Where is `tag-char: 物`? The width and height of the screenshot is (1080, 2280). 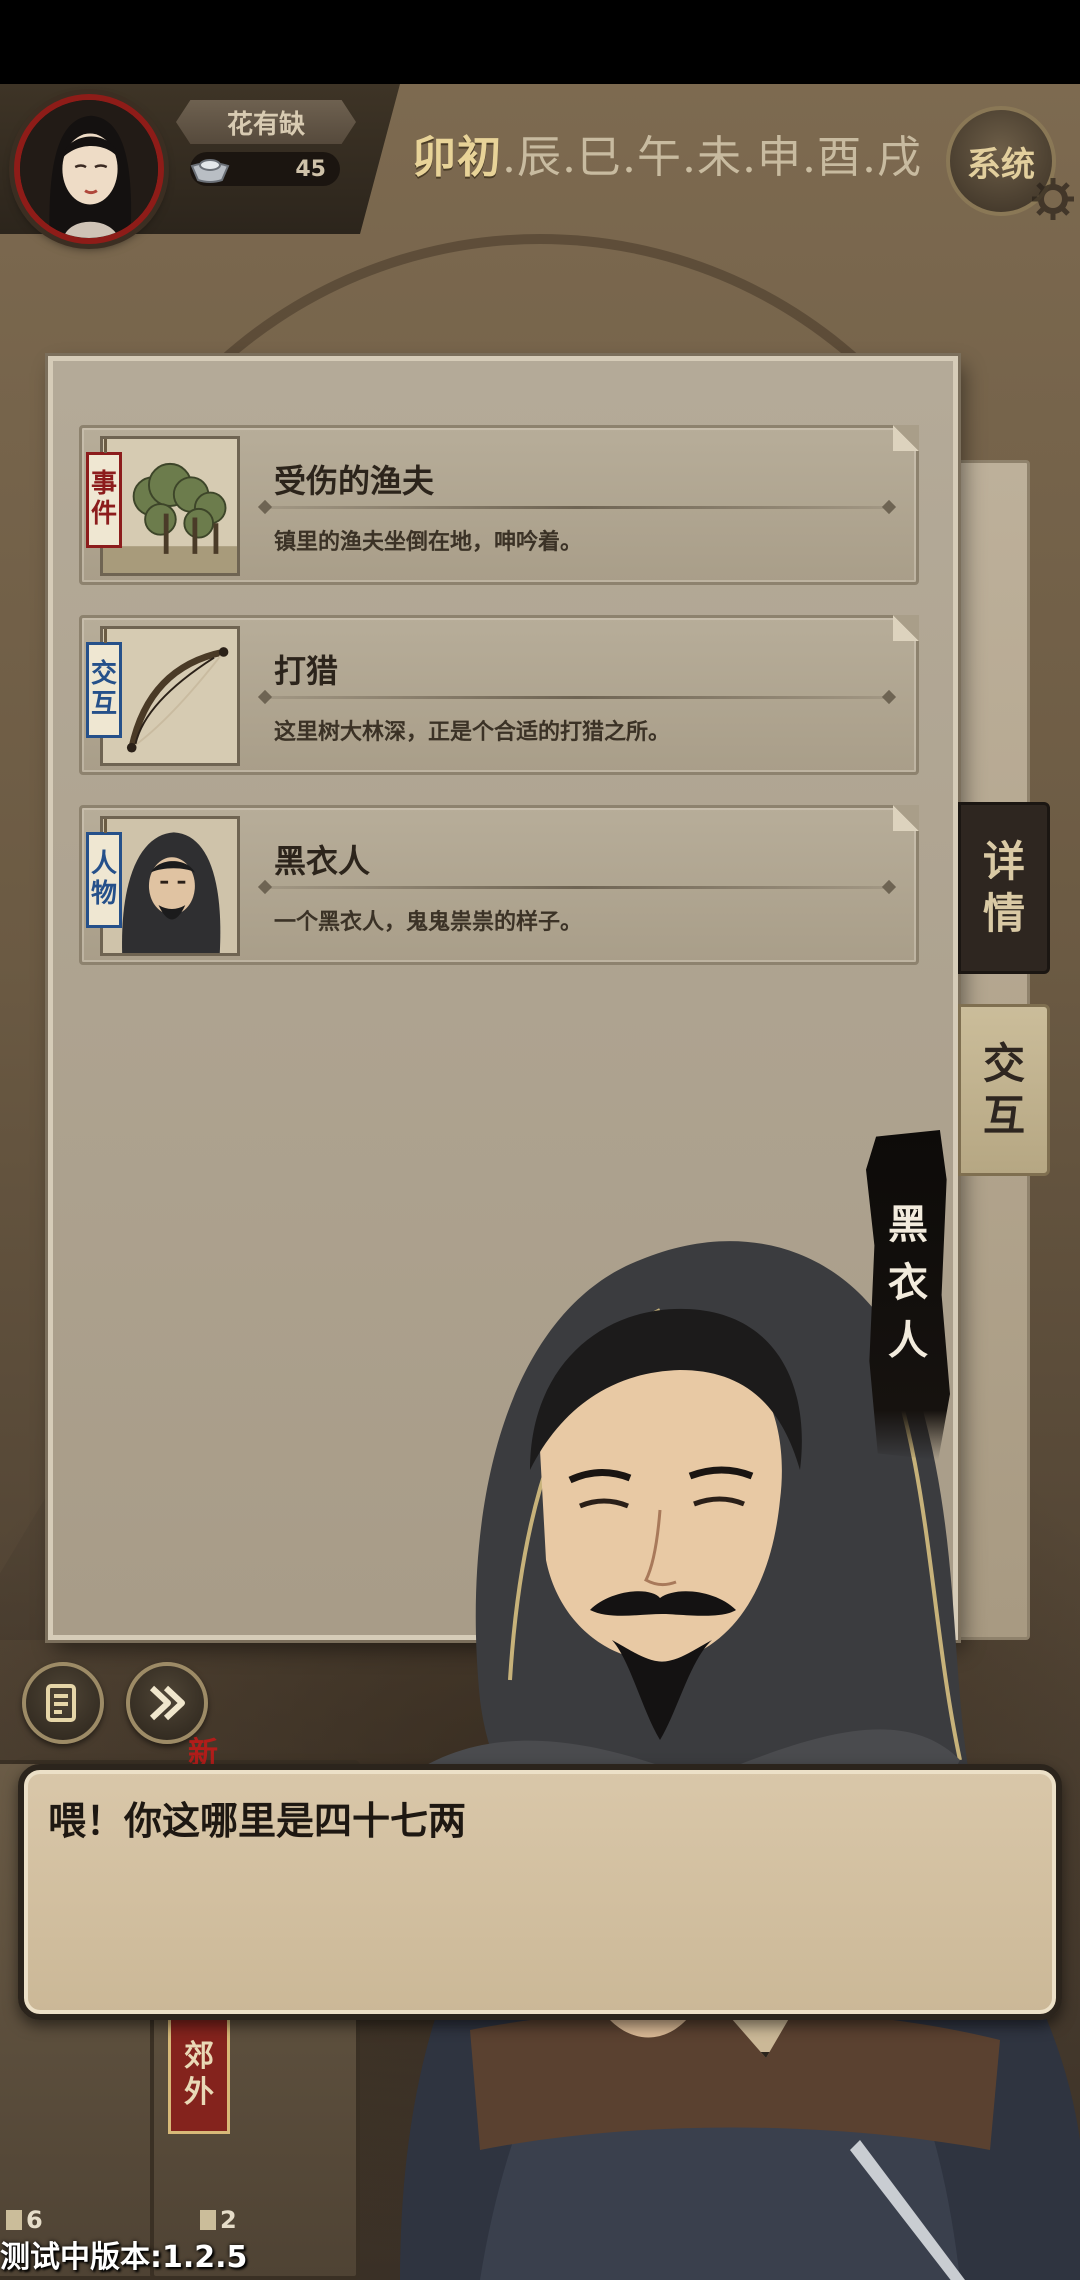
tag-char: 物 is located at coordinates (103, 894).